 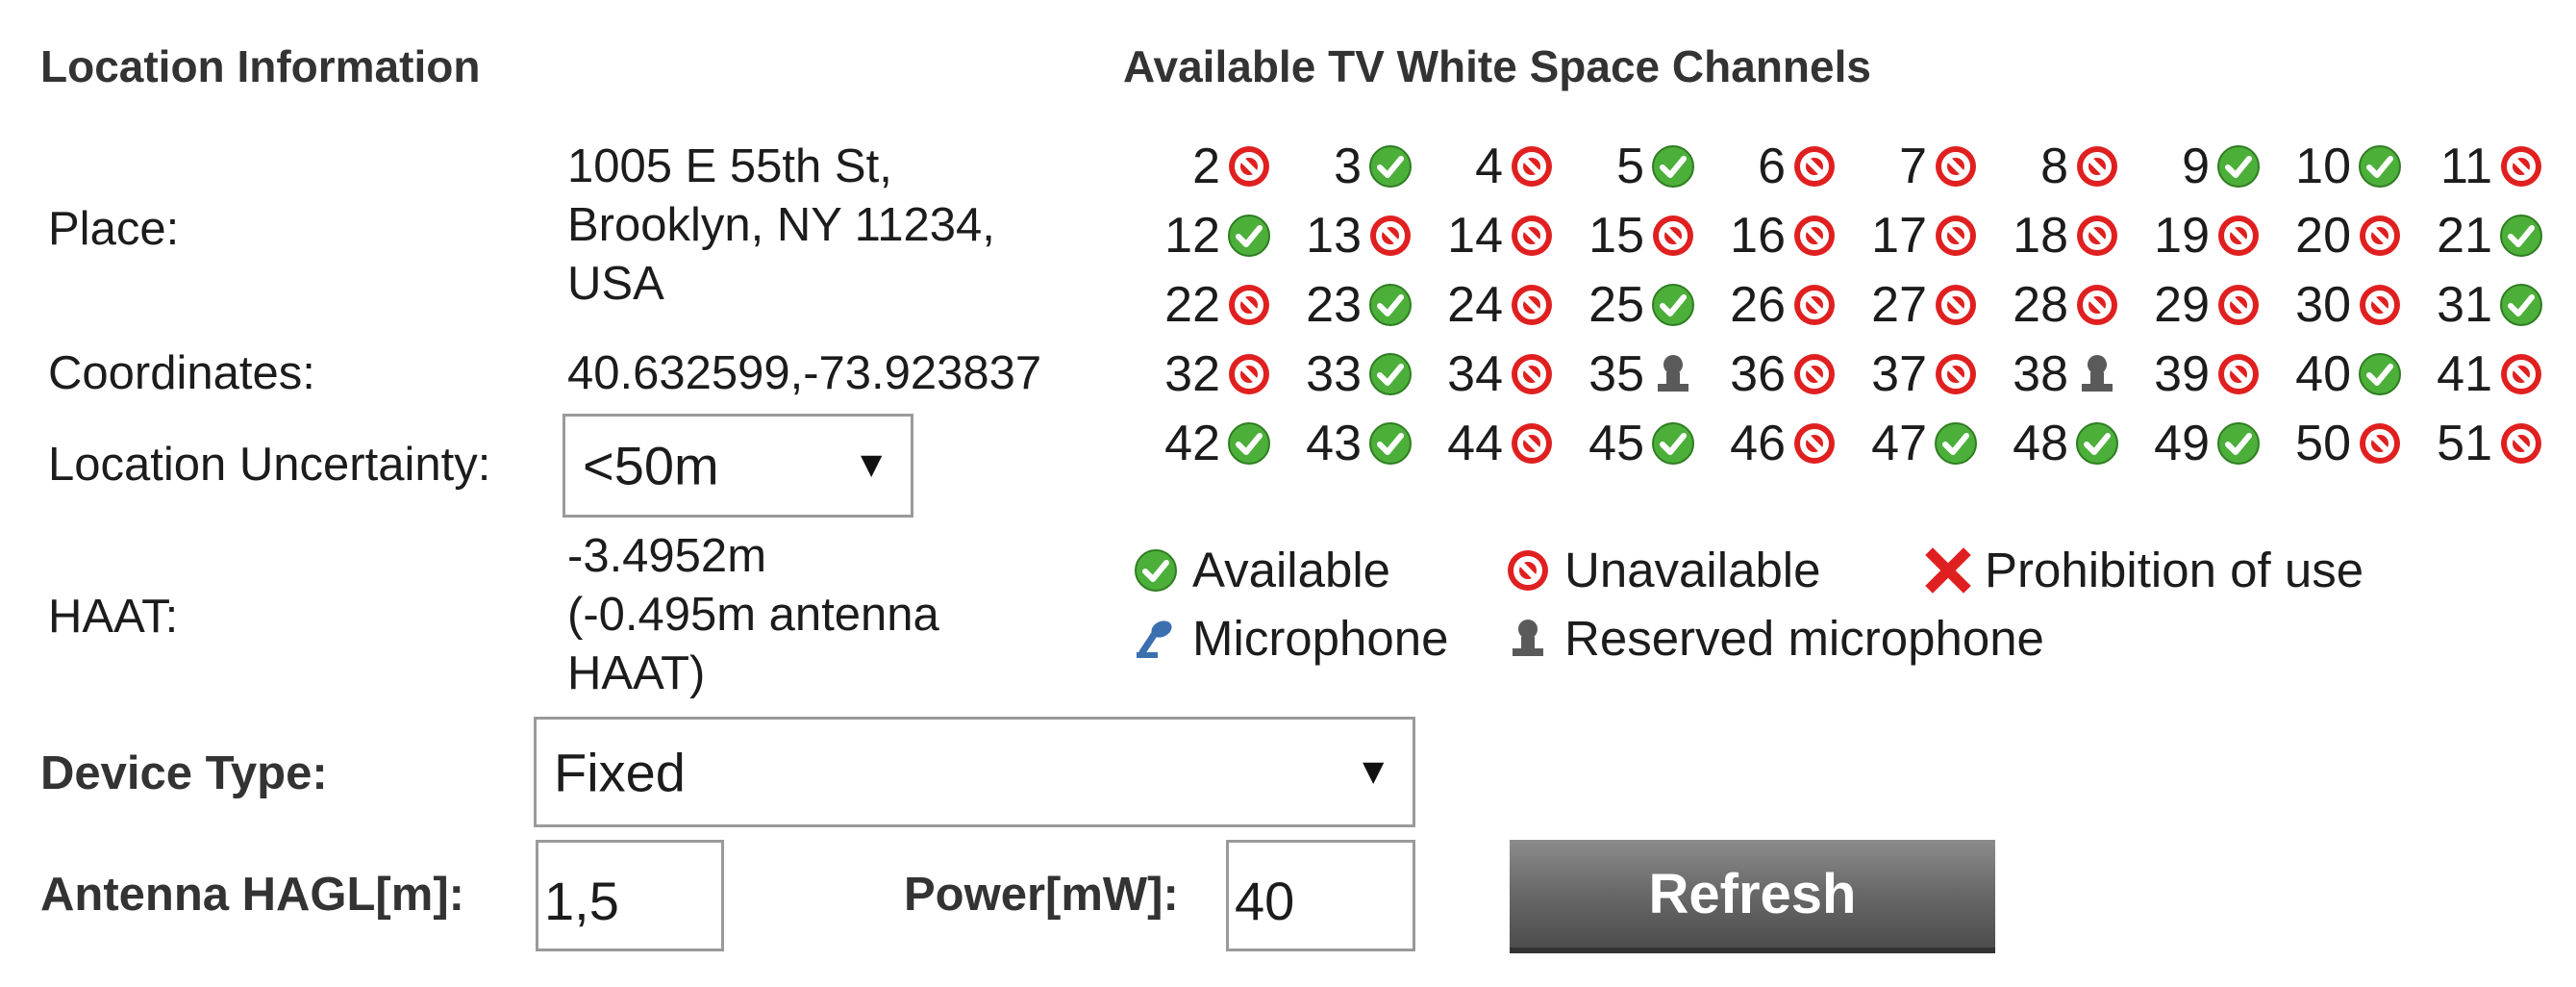 I want to click on device-type-selected-value: Fixed, so click(x=620, y=772).